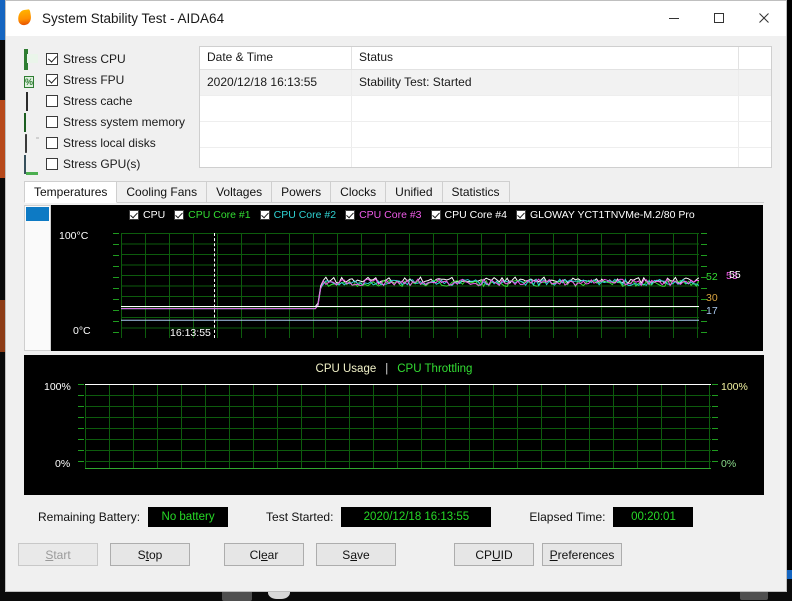  What do you see at coordinates (435, 215) in the screenshot?
I see `legend-core4-checkbox` at bounding box center [435, 215].